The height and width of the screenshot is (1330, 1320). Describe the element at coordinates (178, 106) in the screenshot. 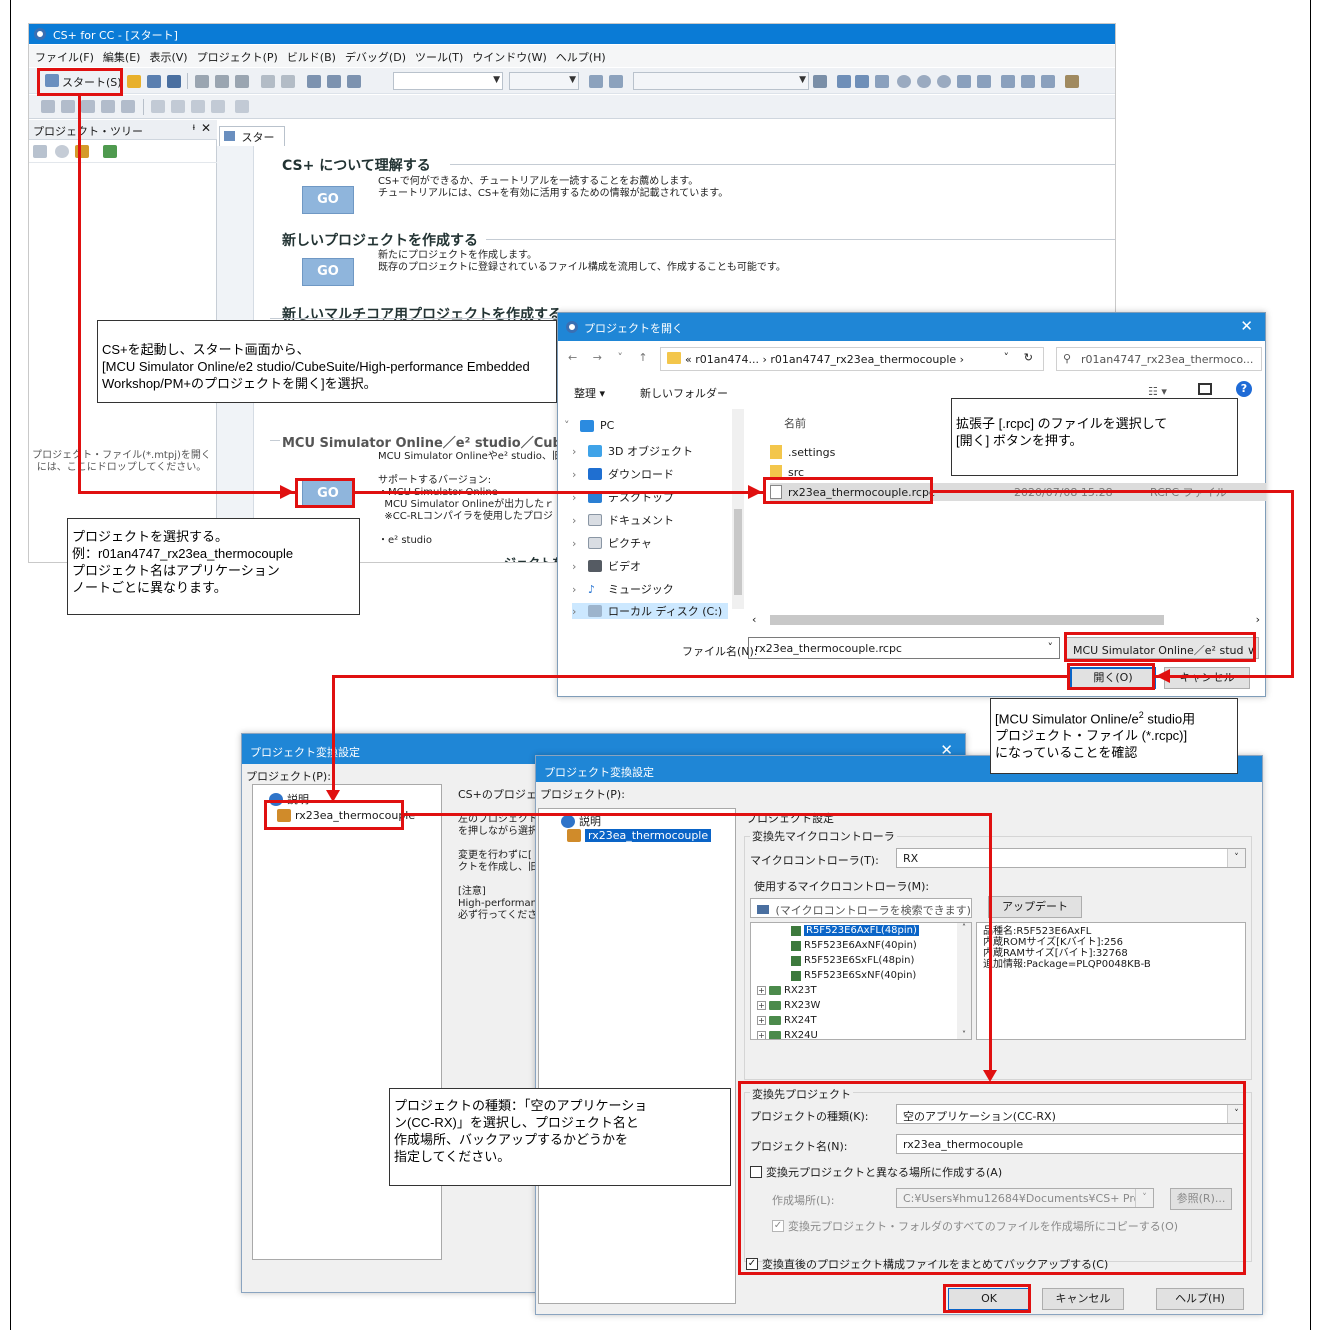

I see `window-2-icon` at that location.